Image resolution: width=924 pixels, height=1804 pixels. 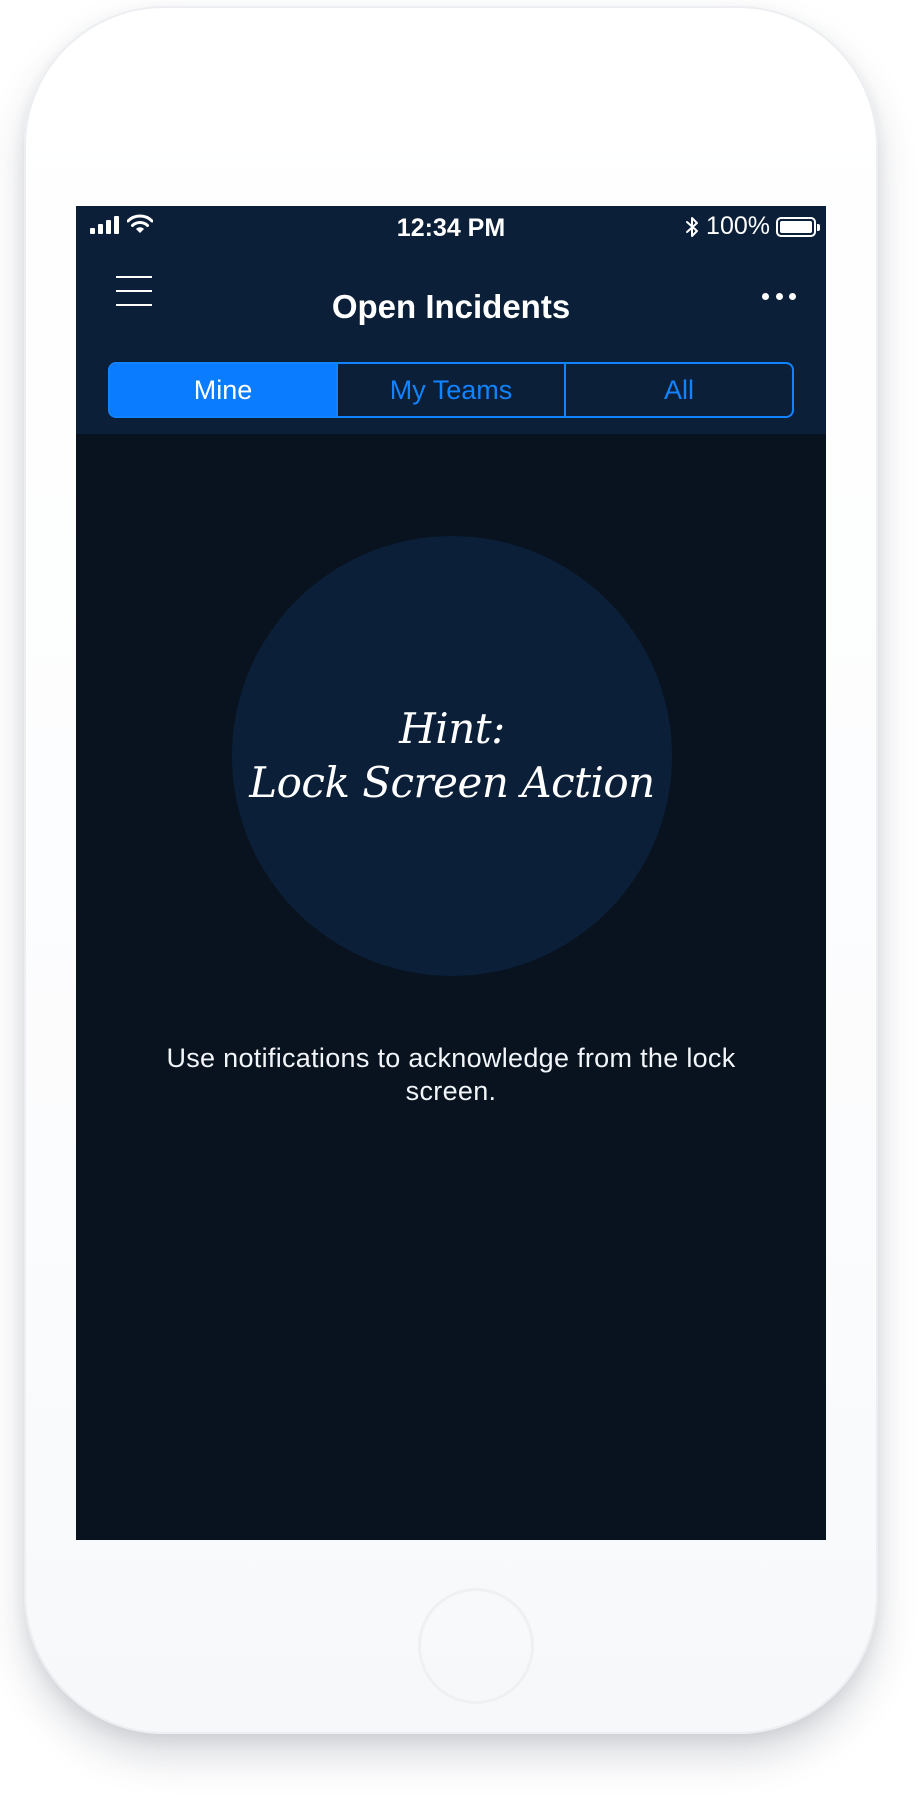 I want to click on hint-subtitle: Lock Screen Action, so click(x=452, y=782).